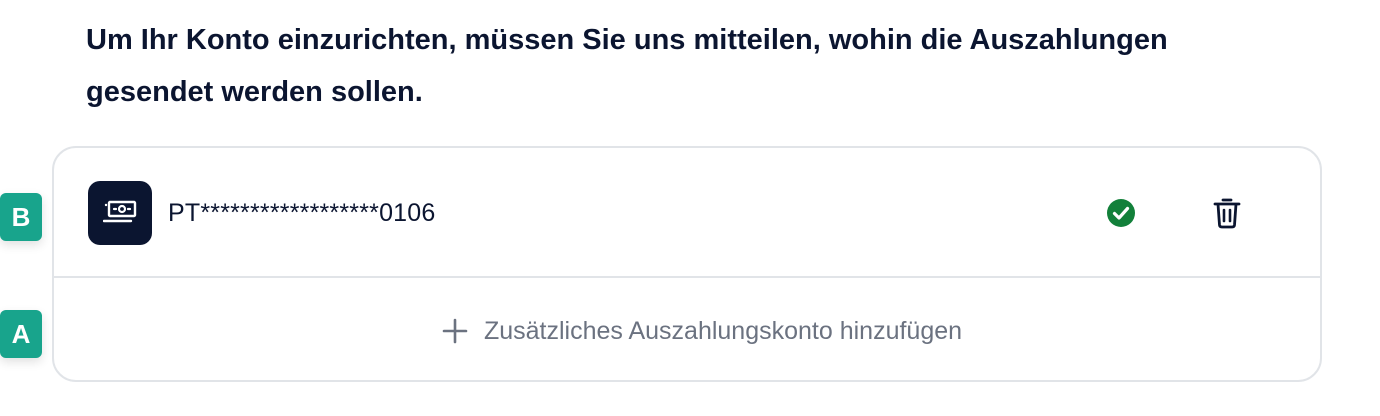 Image resolution: width=1380 pixels, height=416 pixels. I want to click on marker-b-badge: B, so click(21, 217).